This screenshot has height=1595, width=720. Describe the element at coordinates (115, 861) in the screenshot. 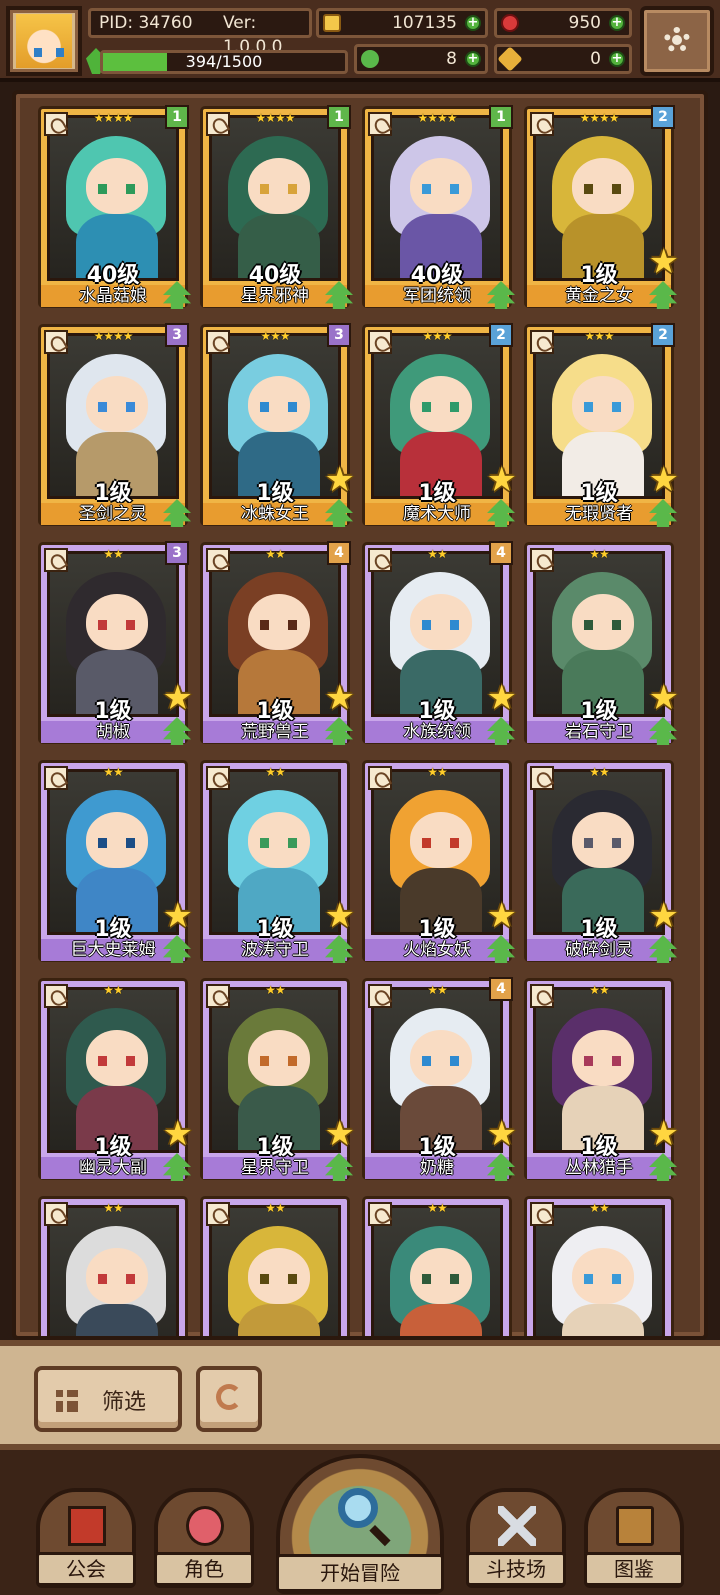

I see `character-card: ★★ 1级 巨大史莱姆 ★` at that location.